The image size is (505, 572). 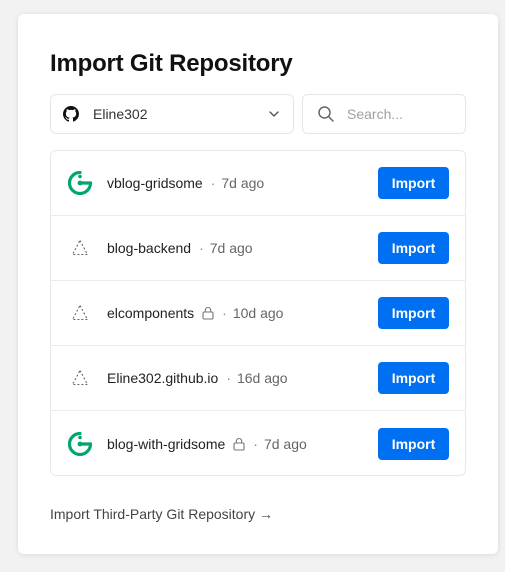 I want to click on repo-age: 10d ago, so click(x=258, y=313).